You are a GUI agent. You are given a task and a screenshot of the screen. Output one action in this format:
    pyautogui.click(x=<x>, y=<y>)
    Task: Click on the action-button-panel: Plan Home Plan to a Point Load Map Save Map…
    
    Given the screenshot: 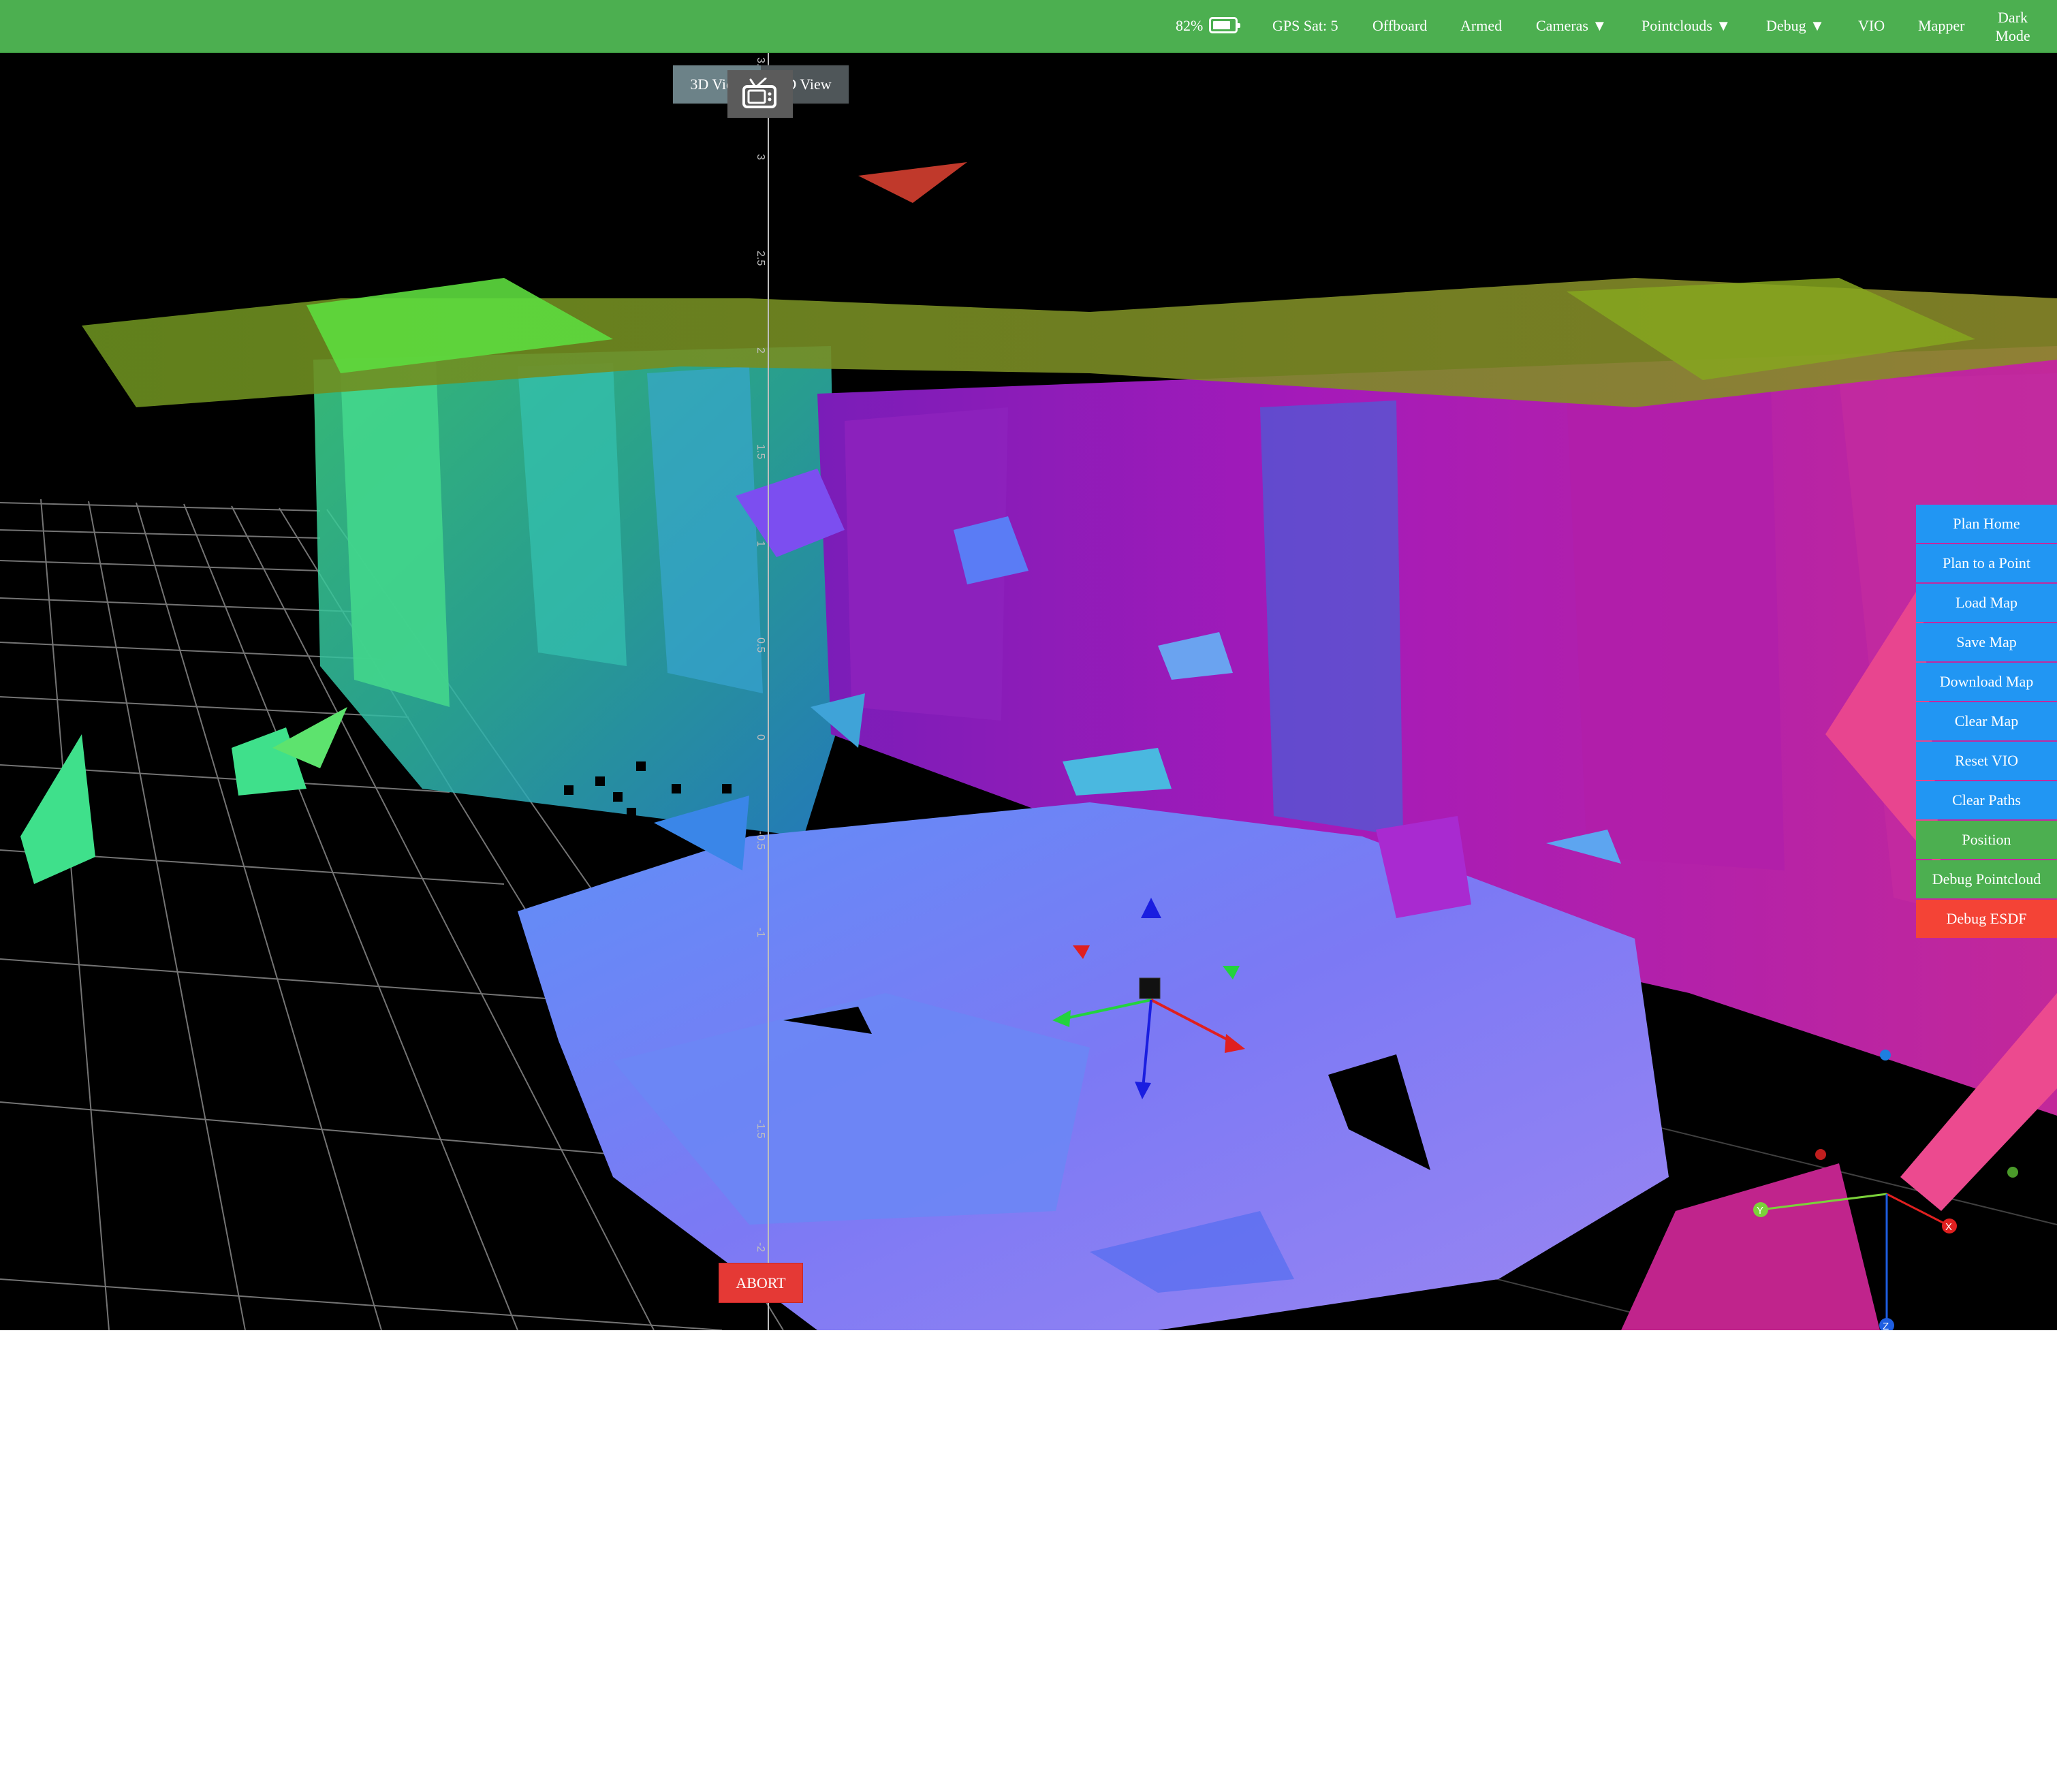 What is the action you would take?
    pyautogui.click(x=1987, y=722)
    